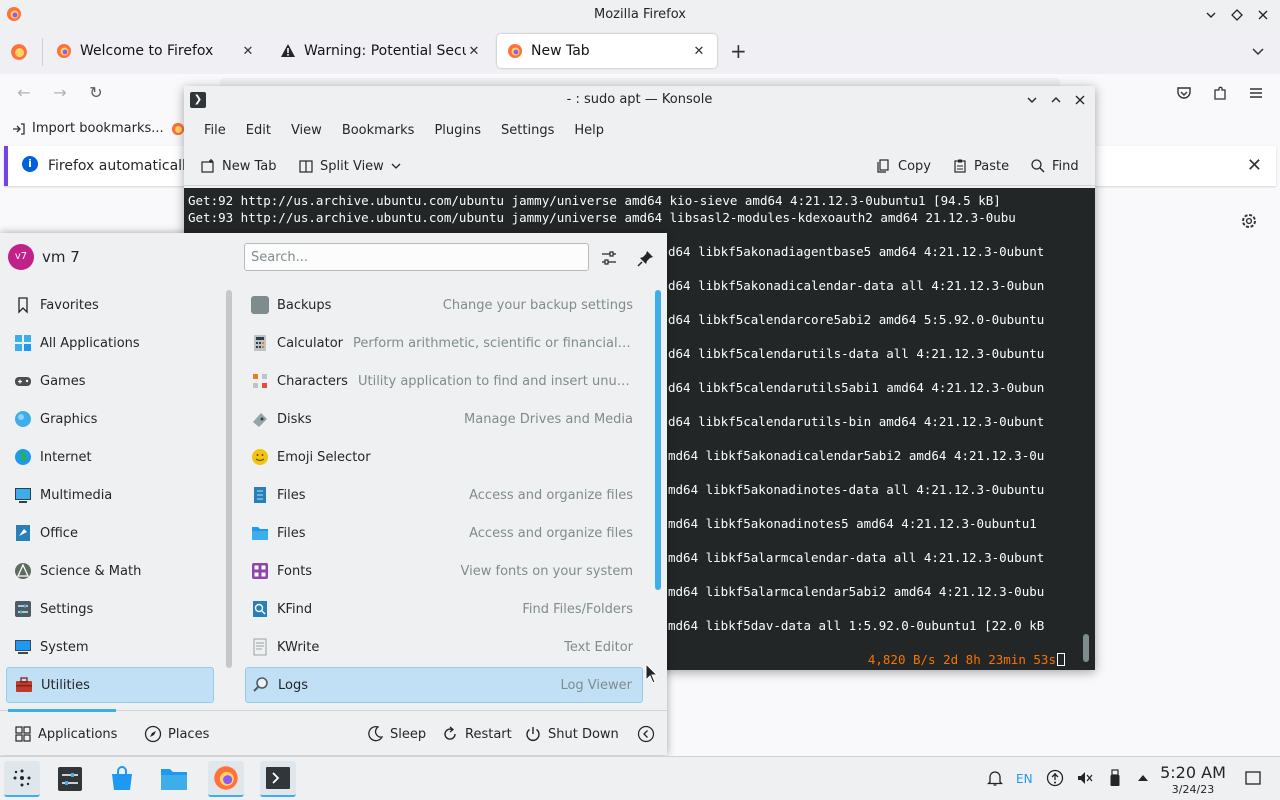 The width and height of the screenshot is (1280, 800). I want to click on discover-task, so click(122, 779).